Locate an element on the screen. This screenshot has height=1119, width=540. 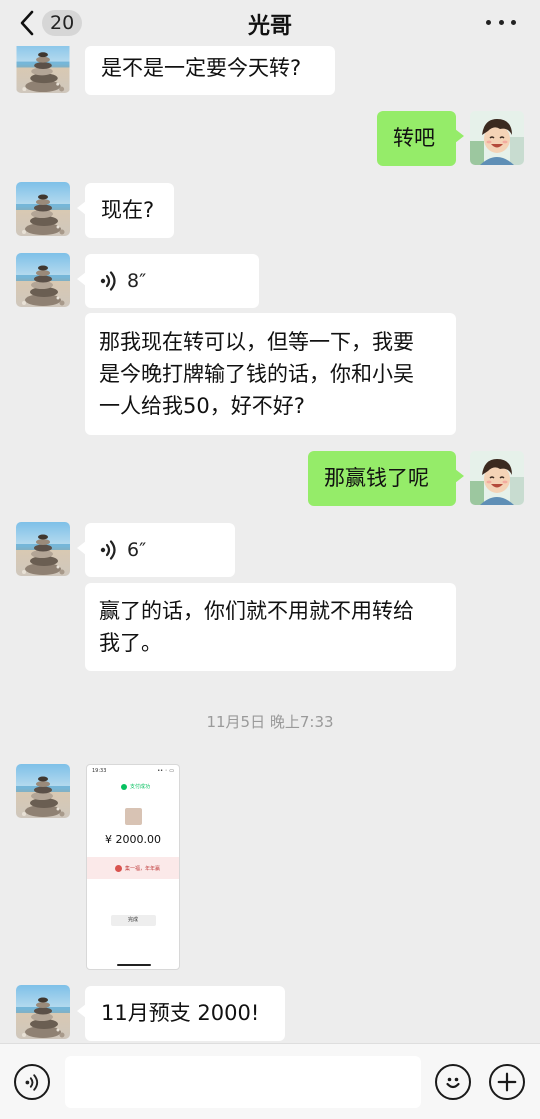
message-bubble-sent: 转吧 is located at coordinates (420, 138).